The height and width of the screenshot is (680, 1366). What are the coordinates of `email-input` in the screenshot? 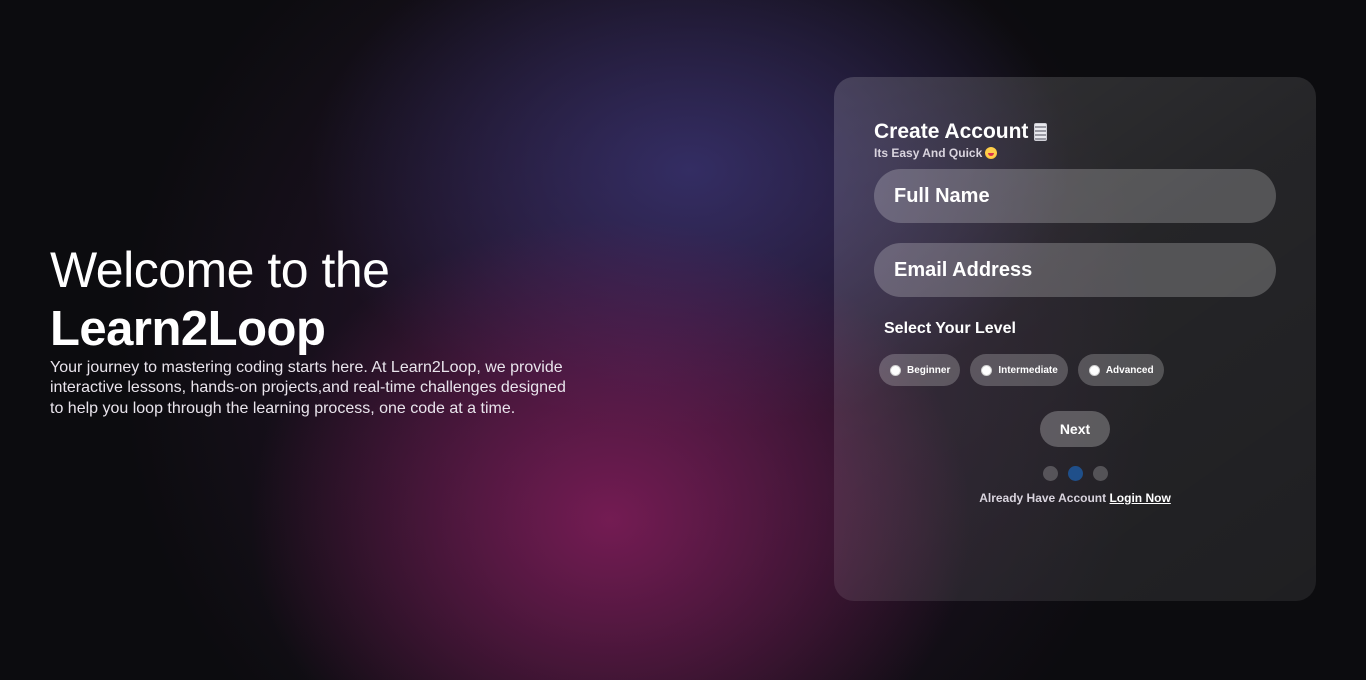 It's located at (1075, 270).